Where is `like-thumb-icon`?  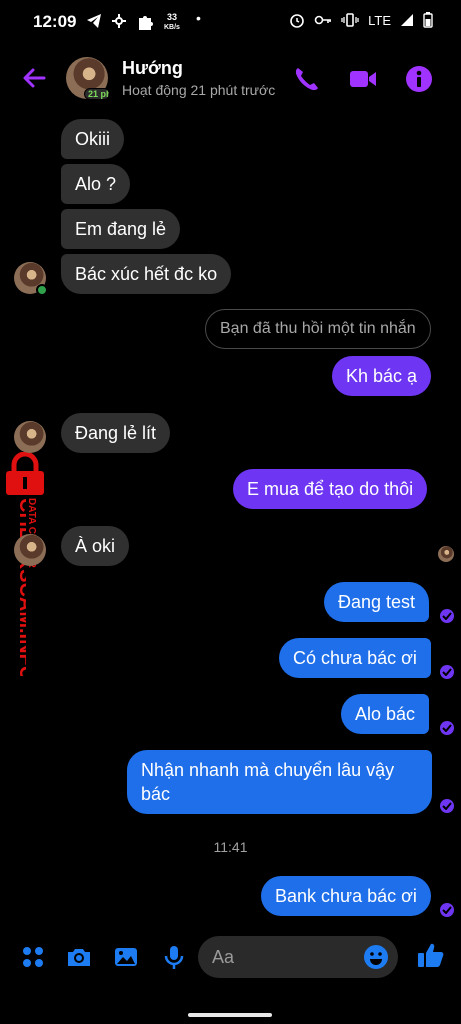 like-thumb-icon is located at coordinates (430, 955).